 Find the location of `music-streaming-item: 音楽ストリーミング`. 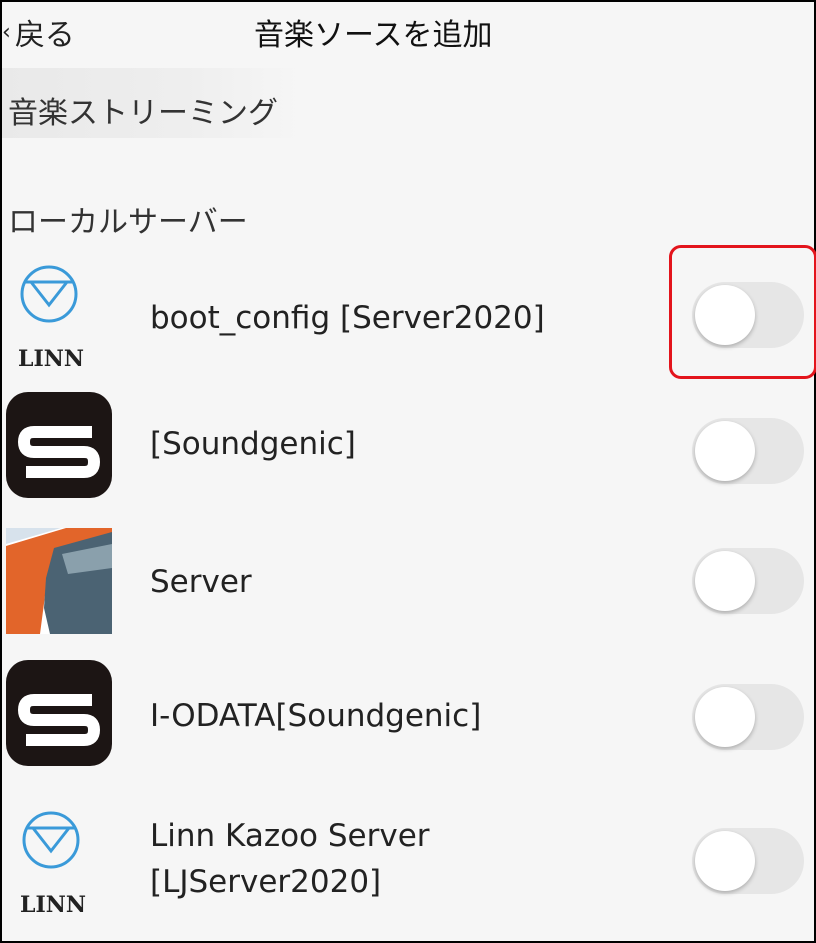

music-streaming-item: 音楽ストリーミング is located at coordinates (152, 103).